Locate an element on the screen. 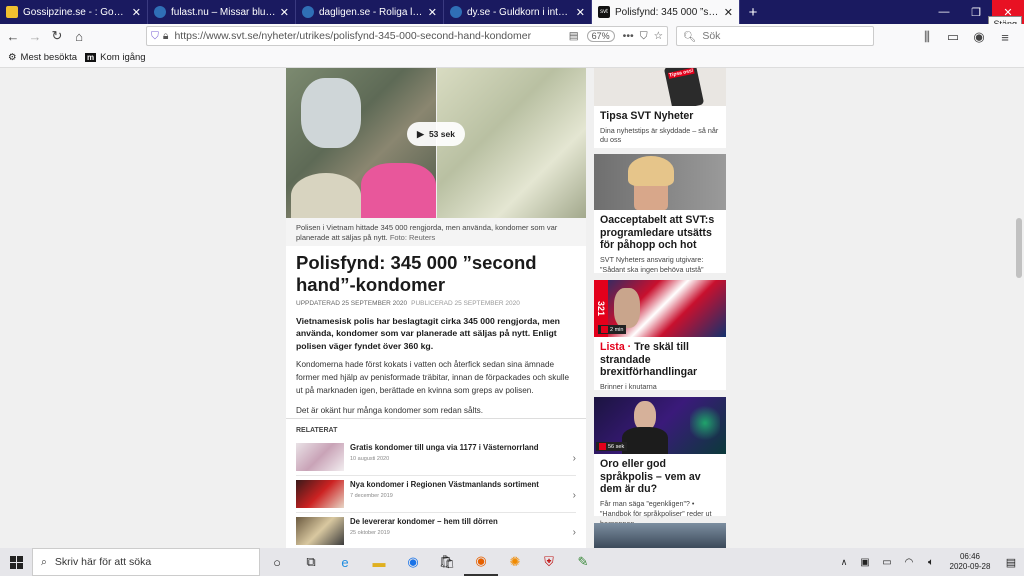  tab-title: fulast.nu – Missar blunders och is located at coordinates (223, 12).